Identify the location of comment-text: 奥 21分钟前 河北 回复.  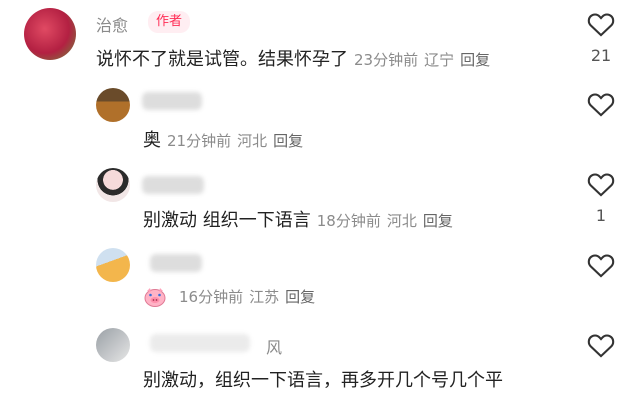
(223, 139).